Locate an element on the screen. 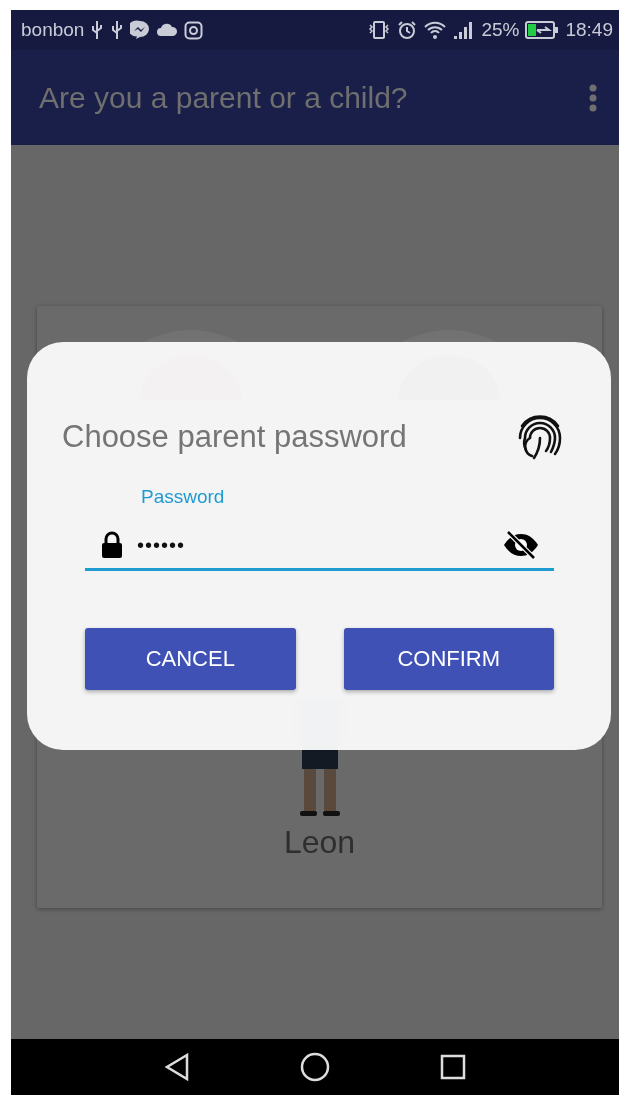 Image resolution: width=619 pixels, height=1099 pixels. dialog-title: Choose parent password is located at coordinates (234, 437).